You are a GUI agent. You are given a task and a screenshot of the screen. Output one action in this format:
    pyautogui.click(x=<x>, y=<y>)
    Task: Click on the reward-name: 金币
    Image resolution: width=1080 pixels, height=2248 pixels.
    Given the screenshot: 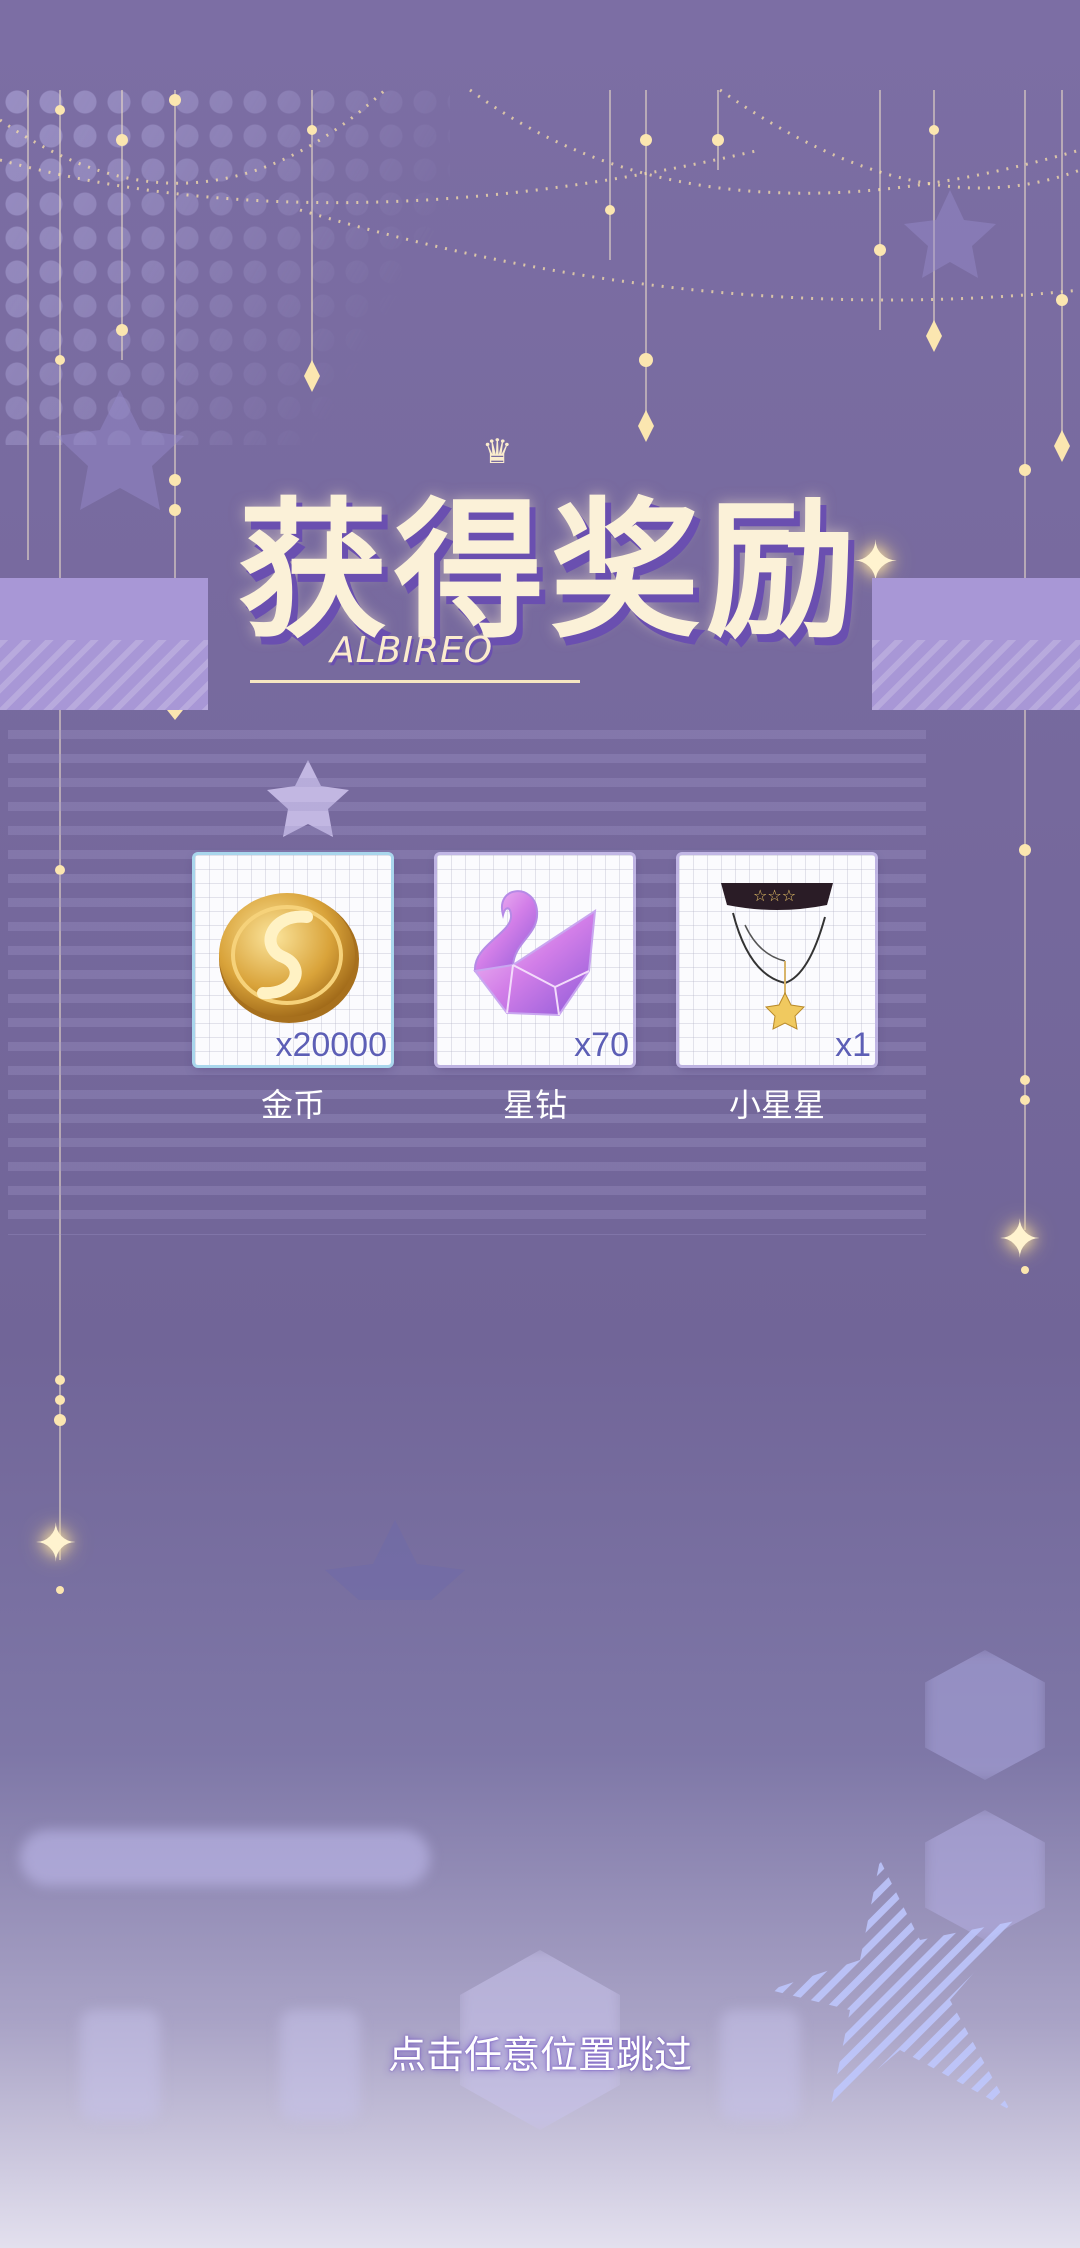 What is the action you would take?
    pyautogui.click(x=292, y=1105)
    